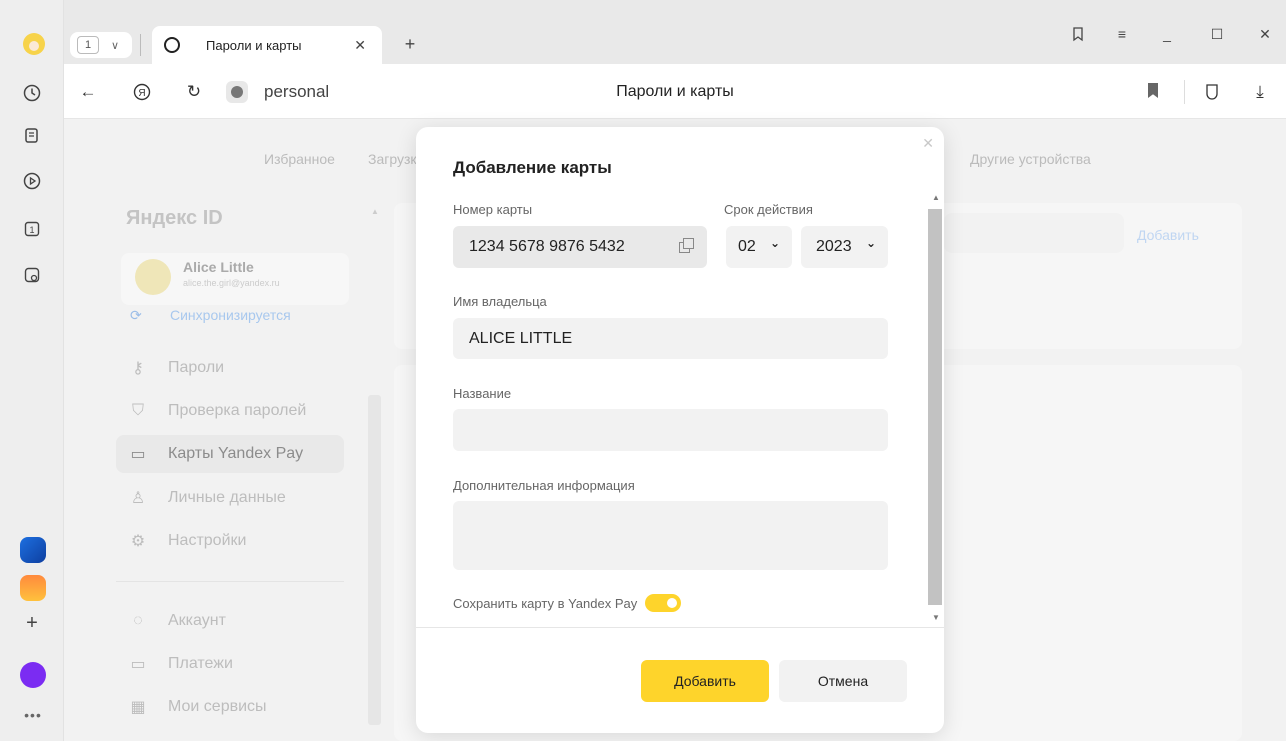  Describe the element at coordinates (1078, 34) in the screenshot. I see `reading-icon` at that location.